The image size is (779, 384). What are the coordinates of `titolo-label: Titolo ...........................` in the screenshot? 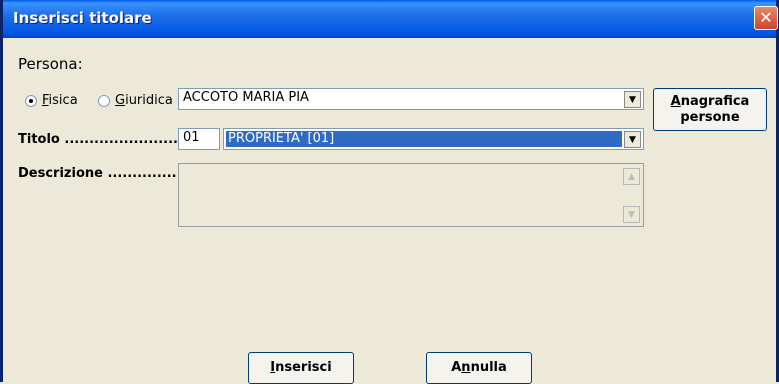 It's located at (108, 139).